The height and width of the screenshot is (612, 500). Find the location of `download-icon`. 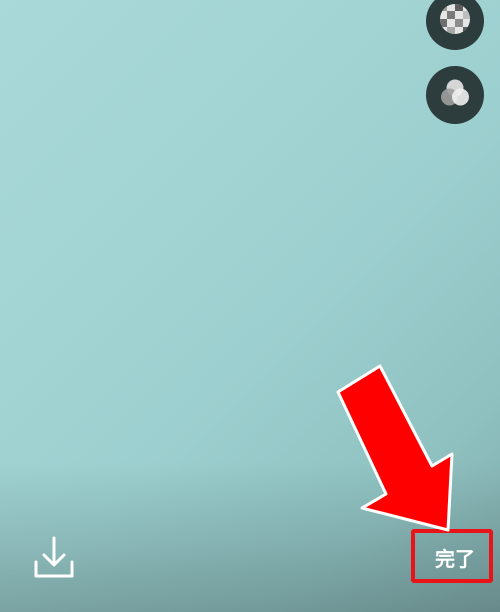

download-icon is located at coordinates (54, 562).